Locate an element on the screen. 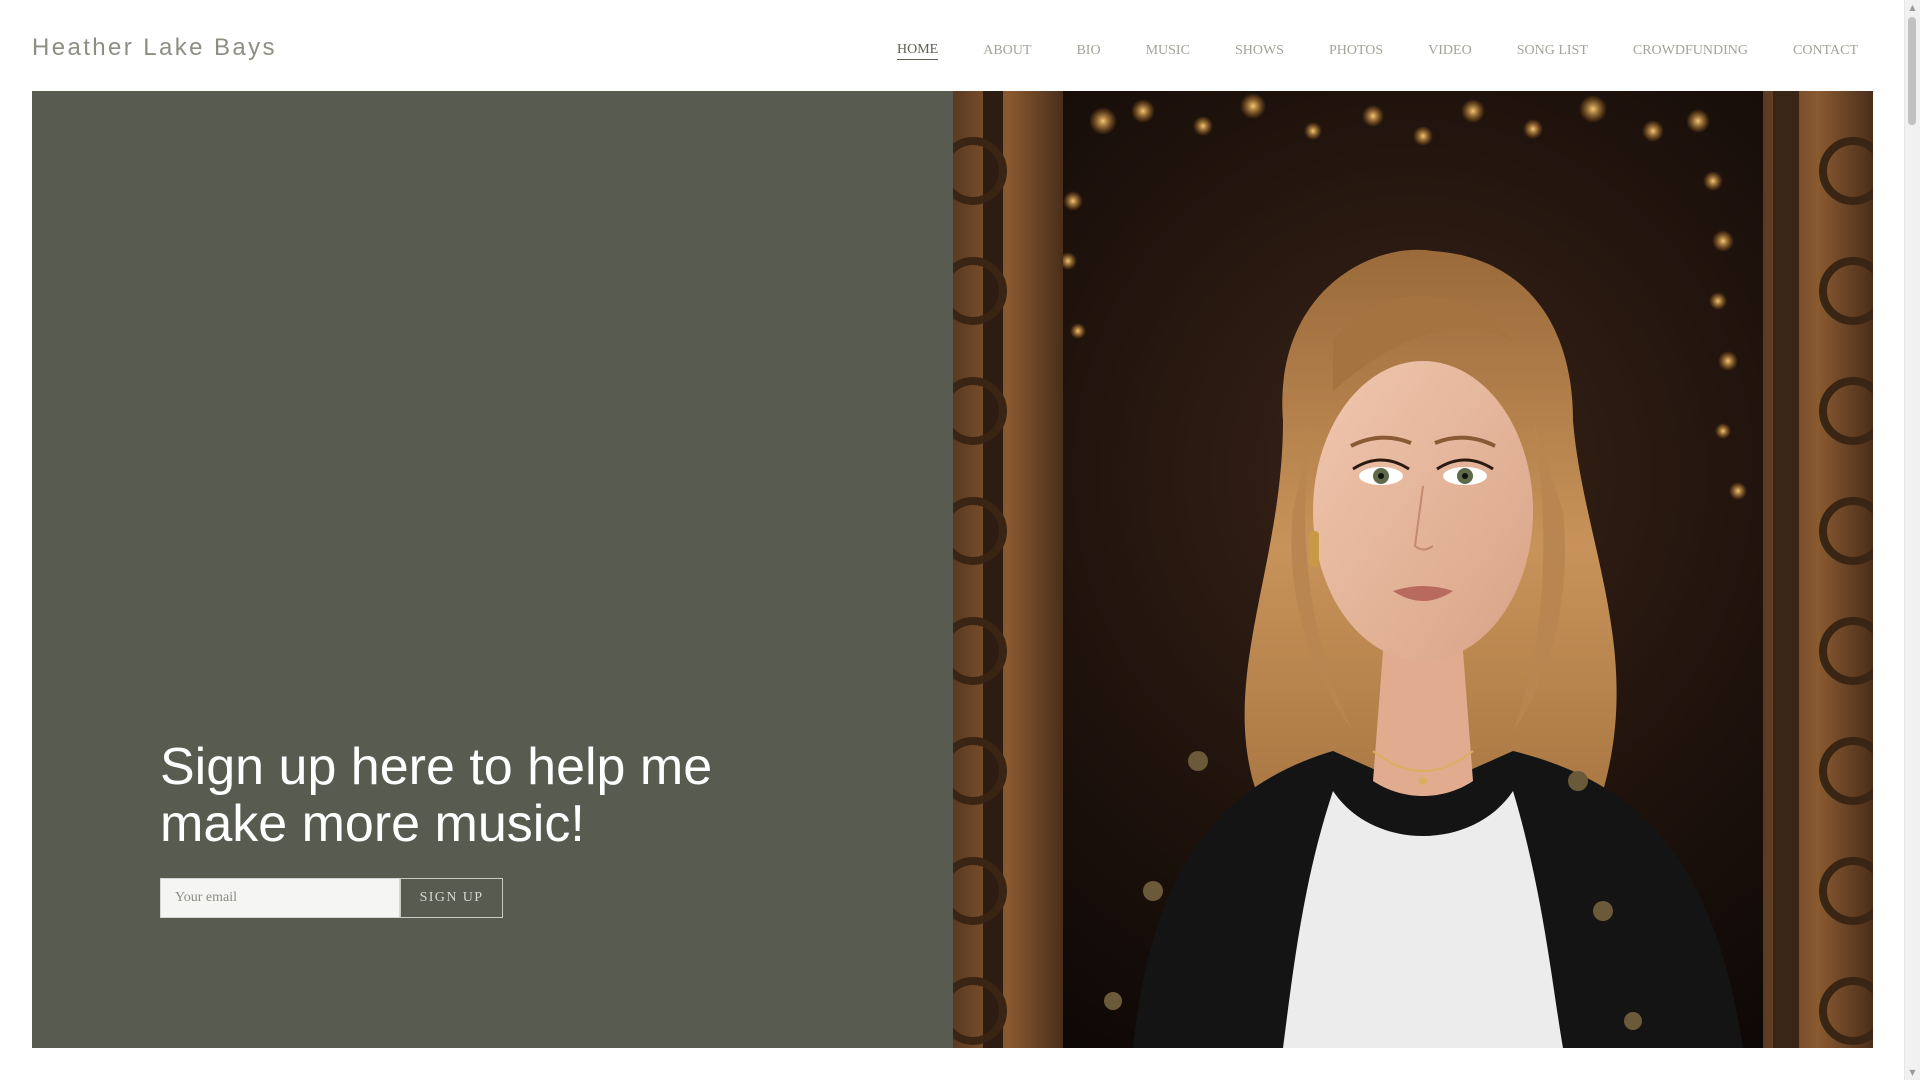 Image resolution: width=1920 pixels, height=1080 pixels. nav-item-song-list: SONG LIST is located at coordinates (1552, 51).